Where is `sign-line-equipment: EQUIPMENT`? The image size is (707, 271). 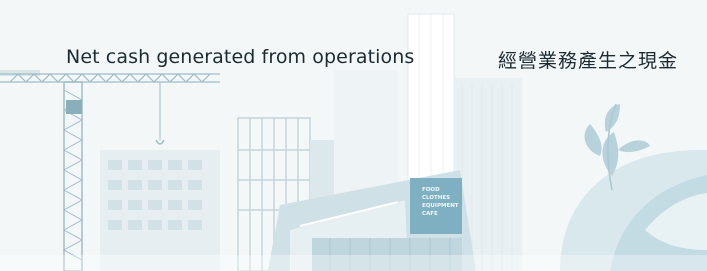 sign-line-equipment: EQUIPMENT is located at coordinates (440, 206).